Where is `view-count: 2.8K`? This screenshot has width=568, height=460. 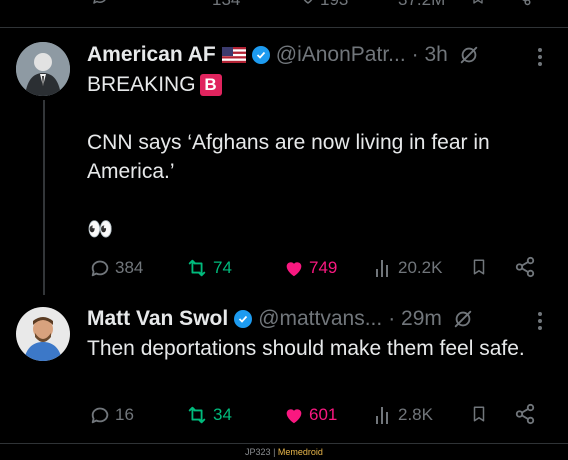
view-count: 2.8K is located at coordinates (415, 414).